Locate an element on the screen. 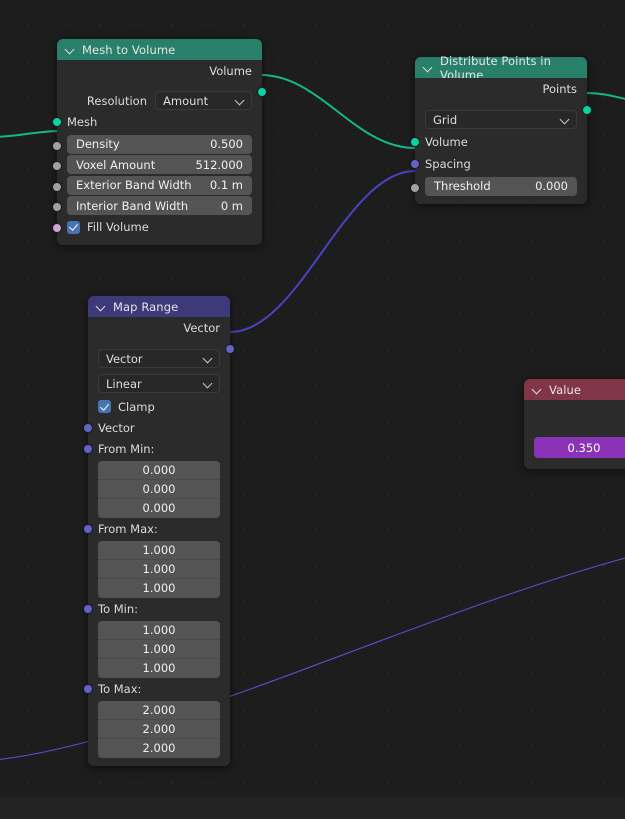 The width and height of the screenshot is (625, 819). socket-input-vector is located at coordinates (88, 428).